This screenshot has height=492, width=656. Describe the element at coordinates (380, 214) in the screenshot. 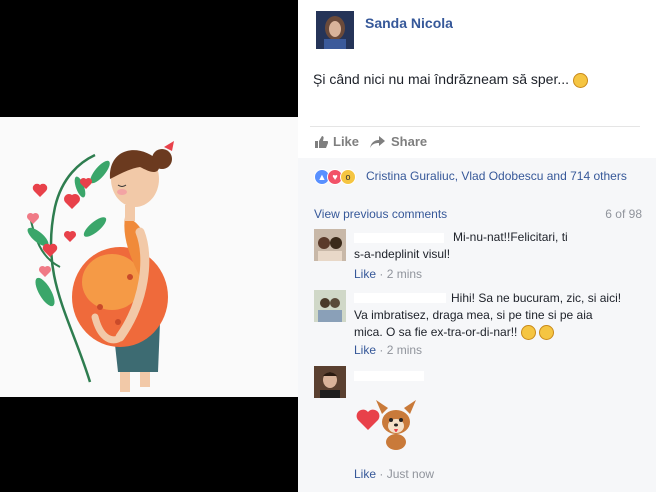

I see `view-previous-comments-link: View previous comments` at that location.